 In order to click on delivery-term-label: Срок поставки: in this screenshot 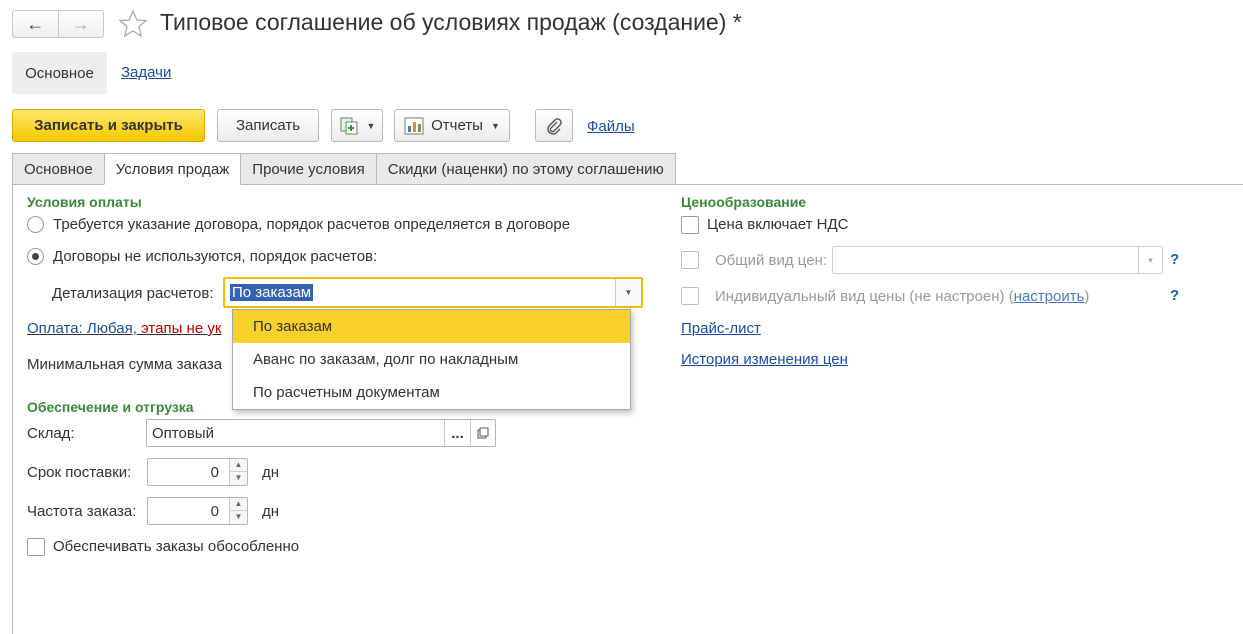, I will do `click(79, 472)`.